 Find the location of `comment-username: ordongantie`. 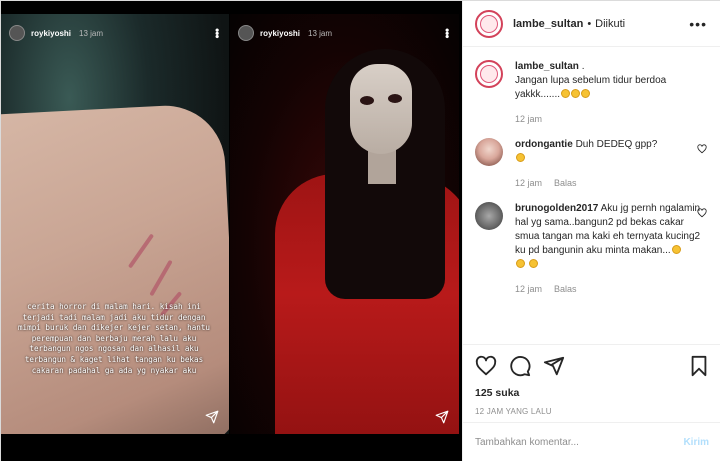

comment-username: ordongantie is located at coordinates (544, 144).